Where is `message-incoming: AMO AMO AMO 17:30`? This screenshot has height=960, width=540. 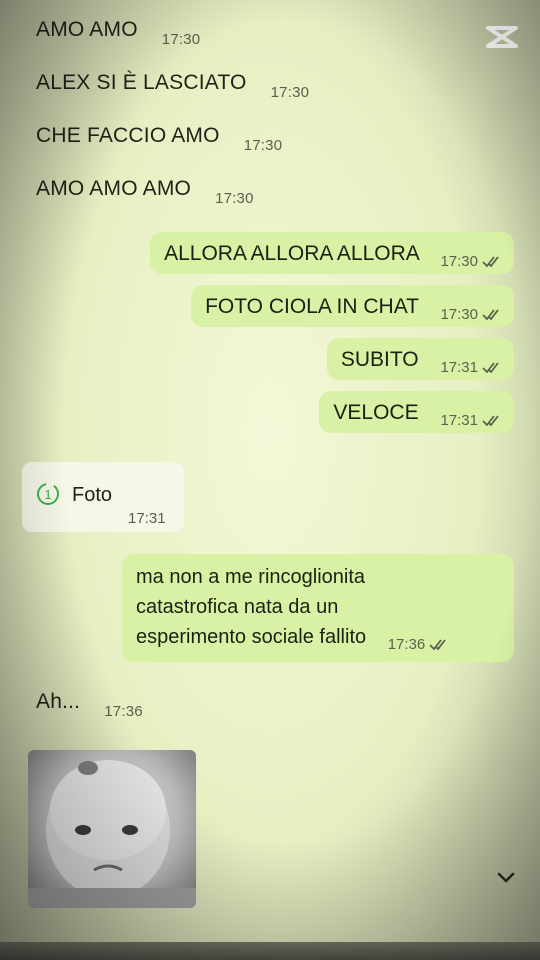
message-incoming: AMO AMO AMO 17:30 is located at coordinates (134, 192).